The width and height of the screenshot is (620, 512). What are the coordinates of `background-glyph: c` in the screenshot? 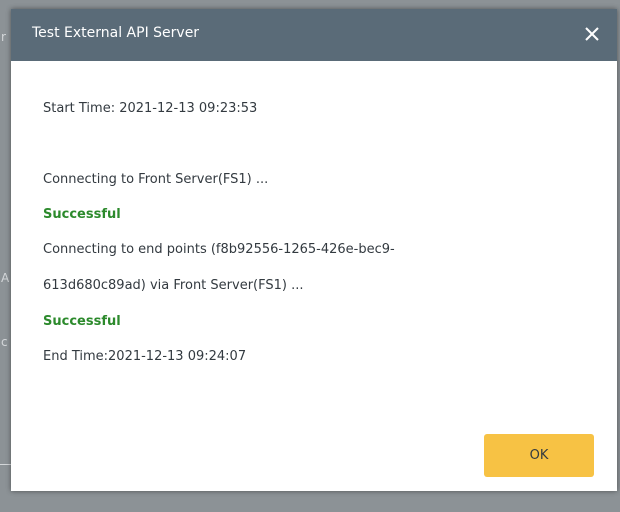 It's located at (4, 342).